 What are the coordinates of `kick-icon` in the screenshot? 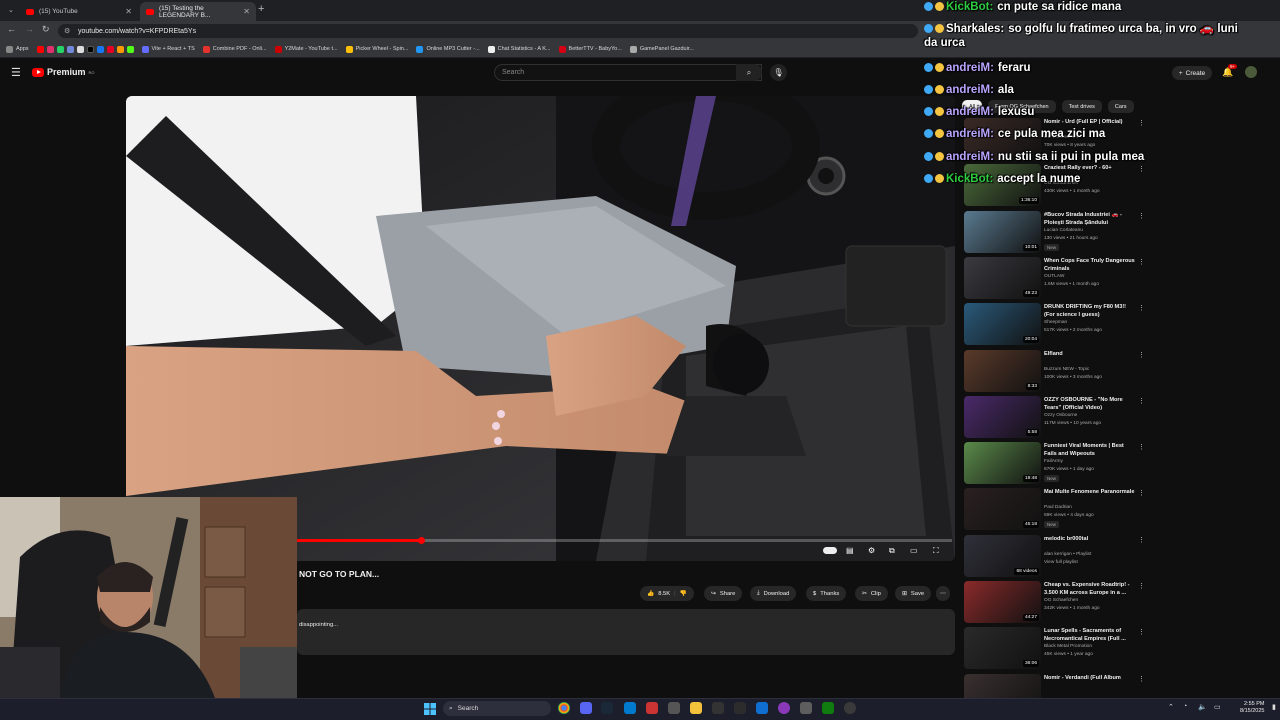 It's located at (130, 49).